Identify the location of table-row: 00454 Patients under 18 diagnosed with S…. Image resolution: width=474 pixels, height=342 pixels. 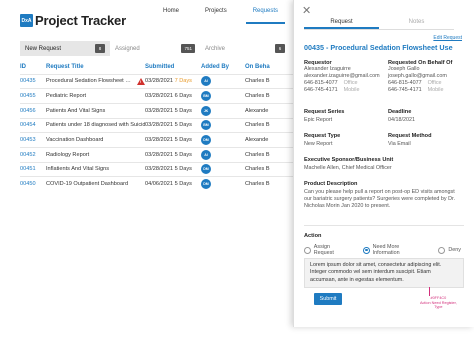
(157, 125).